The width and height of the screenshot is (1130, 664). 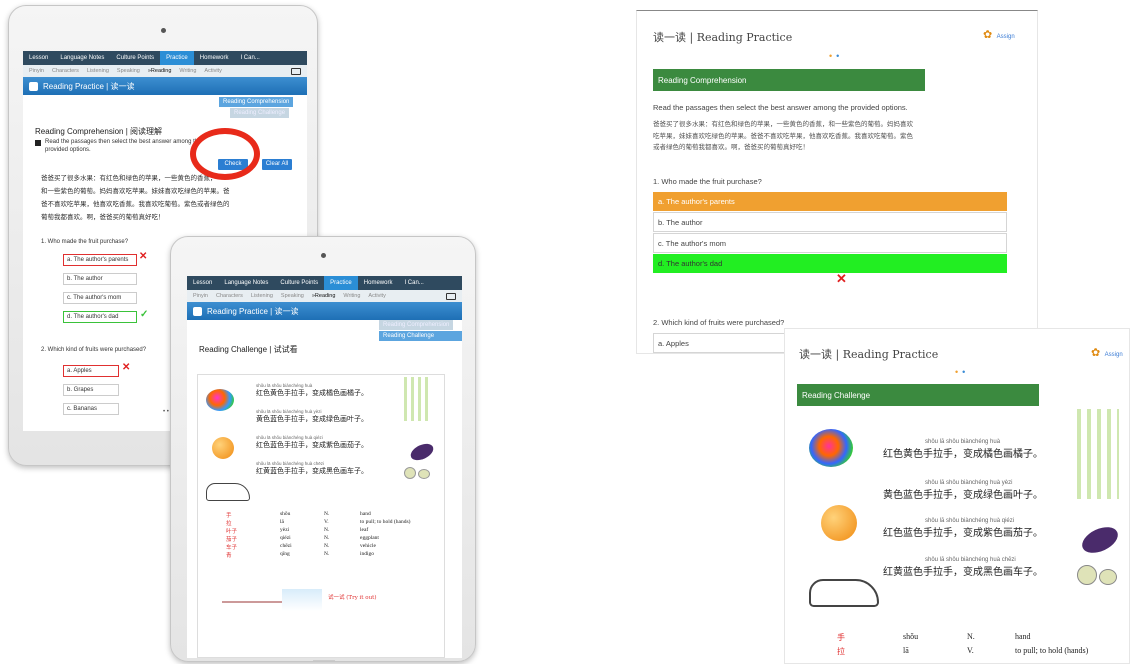 What do you see at coordinates (91, 409) in the screenshot?
I see `q2-option-c: c. Bananas` at bounding box center [91, 409].